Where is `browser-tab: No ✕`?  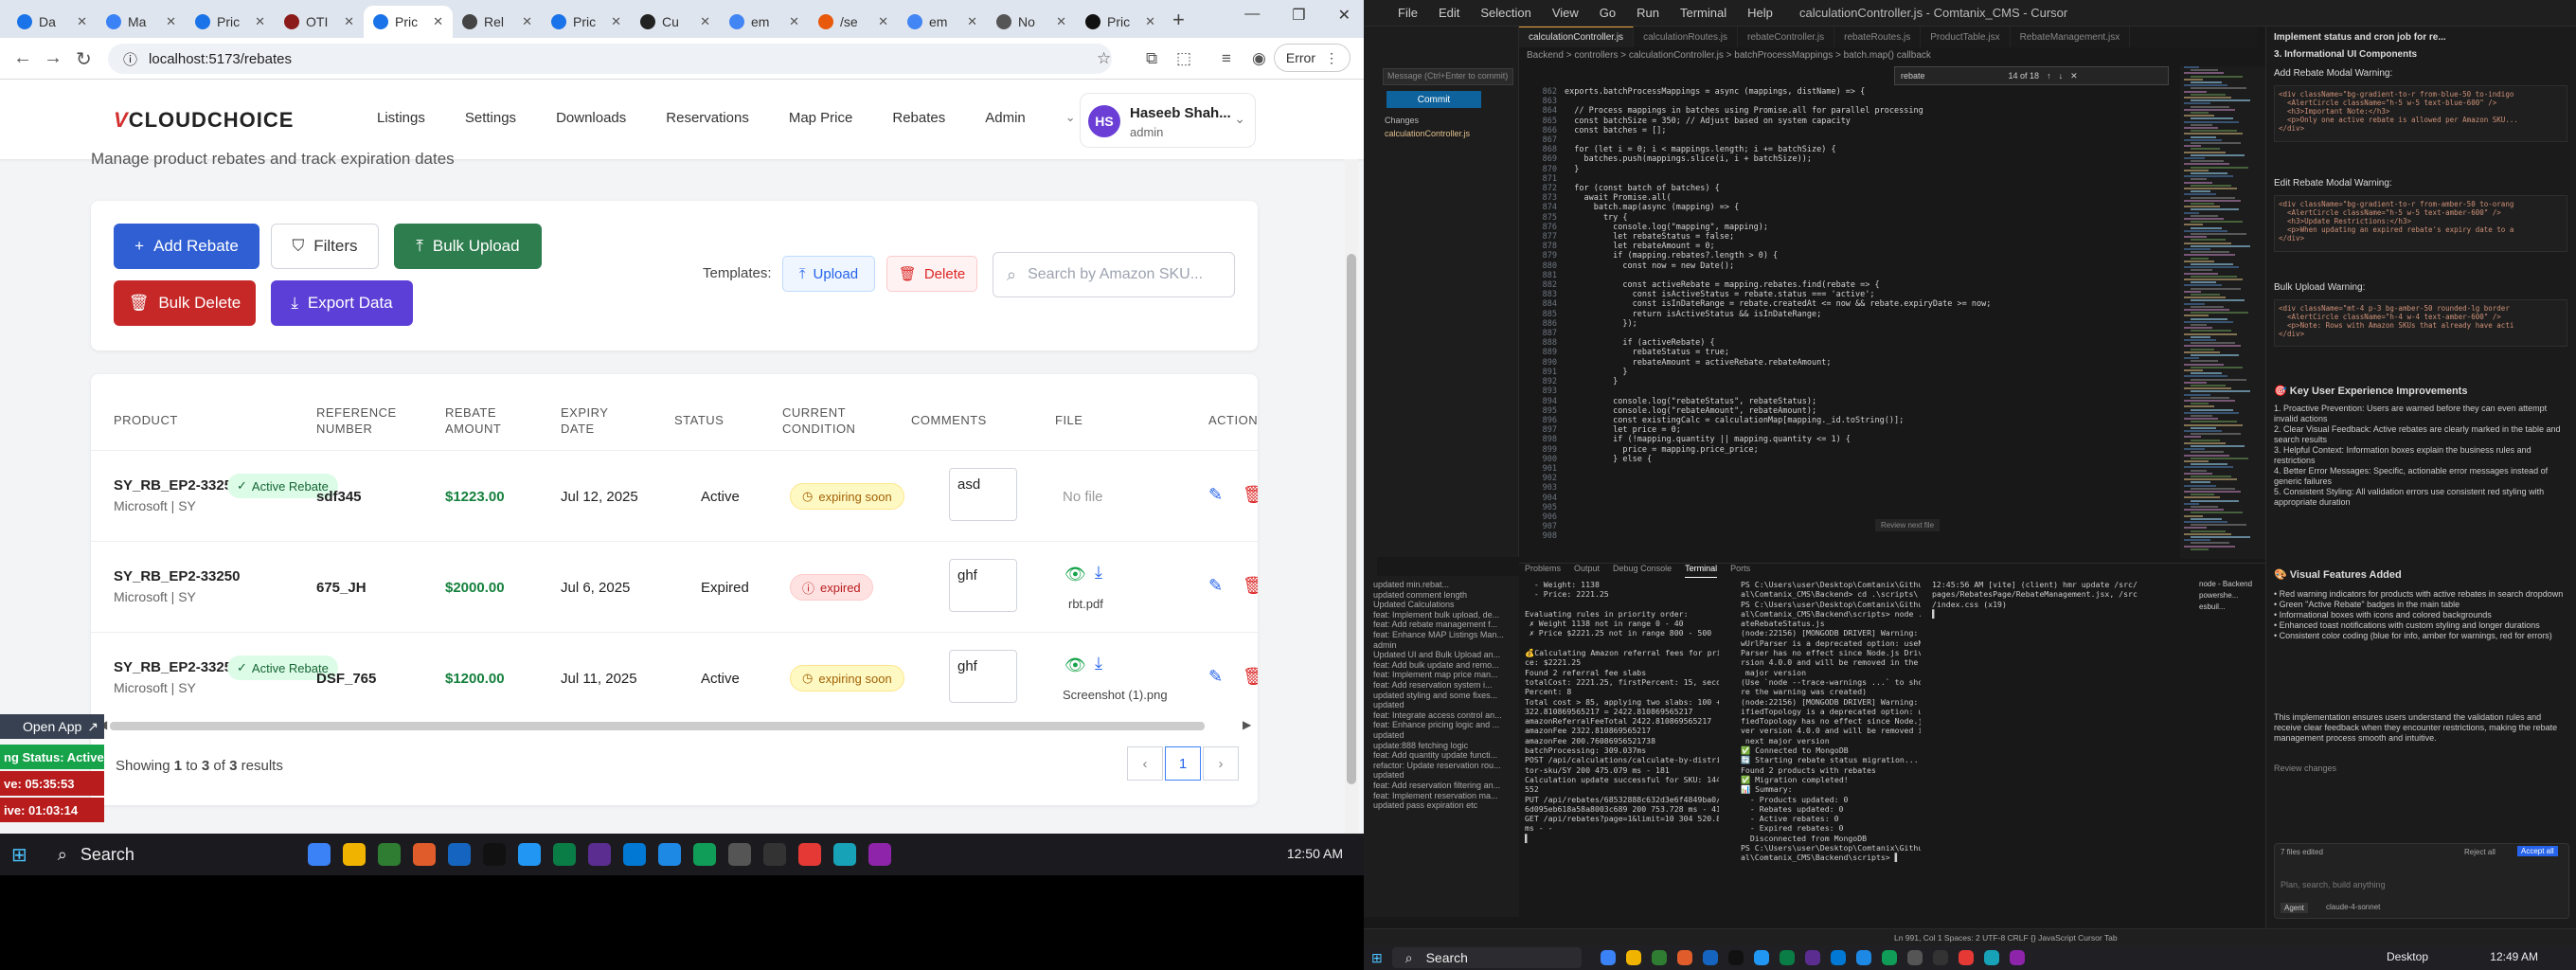
browser-tab: No ✕ is located at coordinates (1031, 22).